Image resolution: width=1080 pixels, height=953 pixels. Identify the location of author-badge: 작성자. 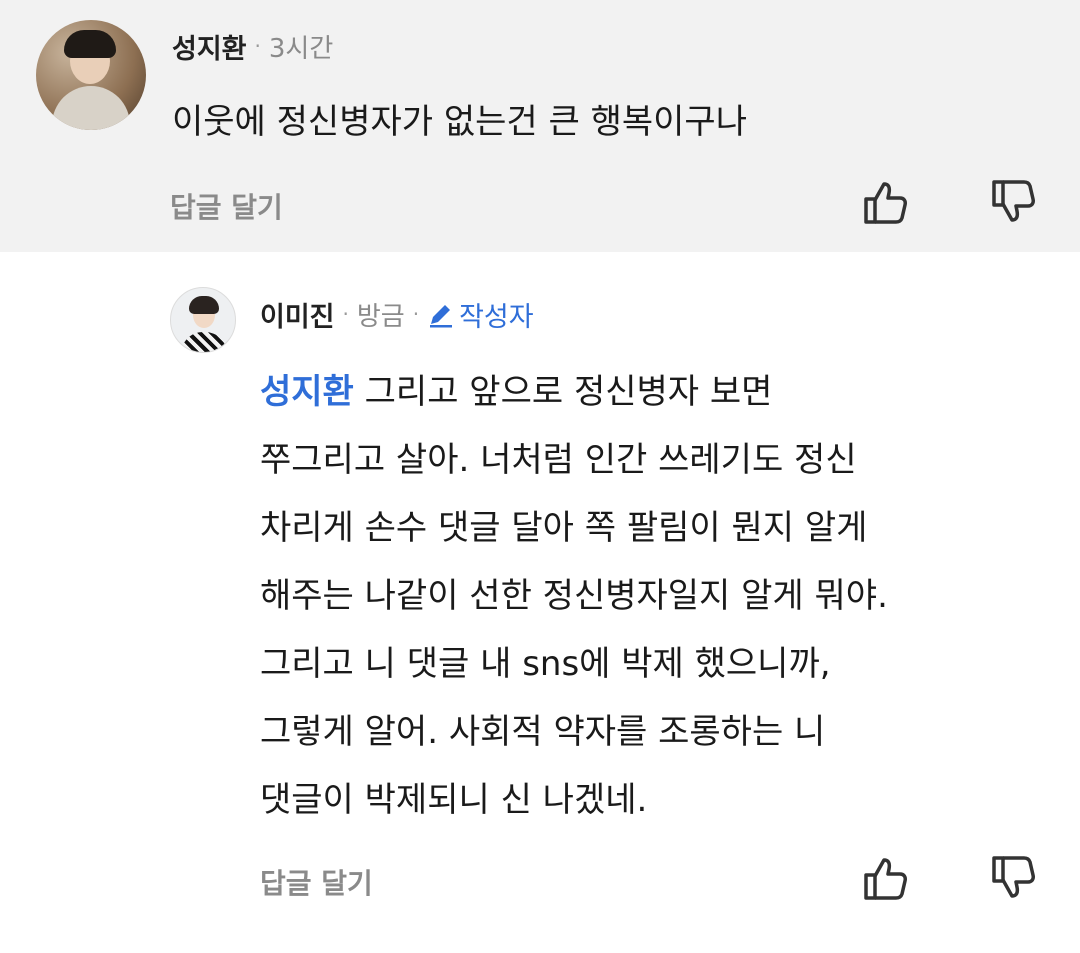
(480, 314).